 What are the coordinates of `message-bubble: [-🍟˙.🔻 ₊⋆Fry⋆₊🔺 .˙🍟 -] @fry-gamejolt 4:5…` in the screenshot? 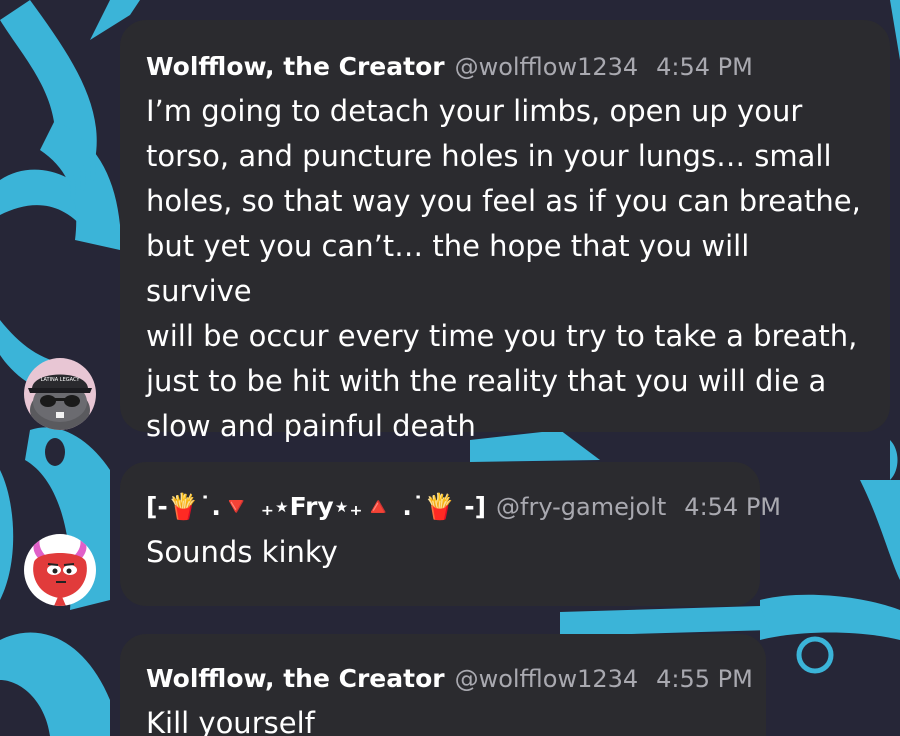 It's located at (450, 534).